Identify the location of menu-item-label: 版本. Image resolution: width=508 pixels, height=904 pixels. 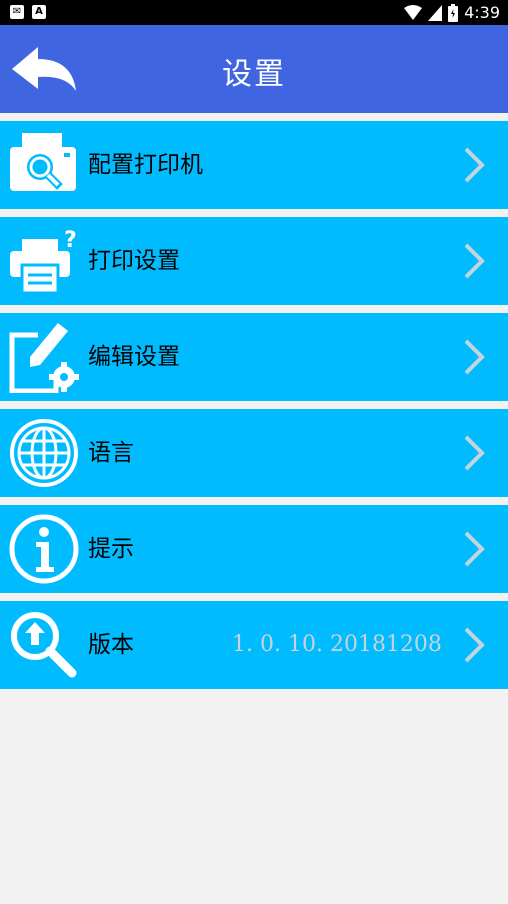
(111, 645).